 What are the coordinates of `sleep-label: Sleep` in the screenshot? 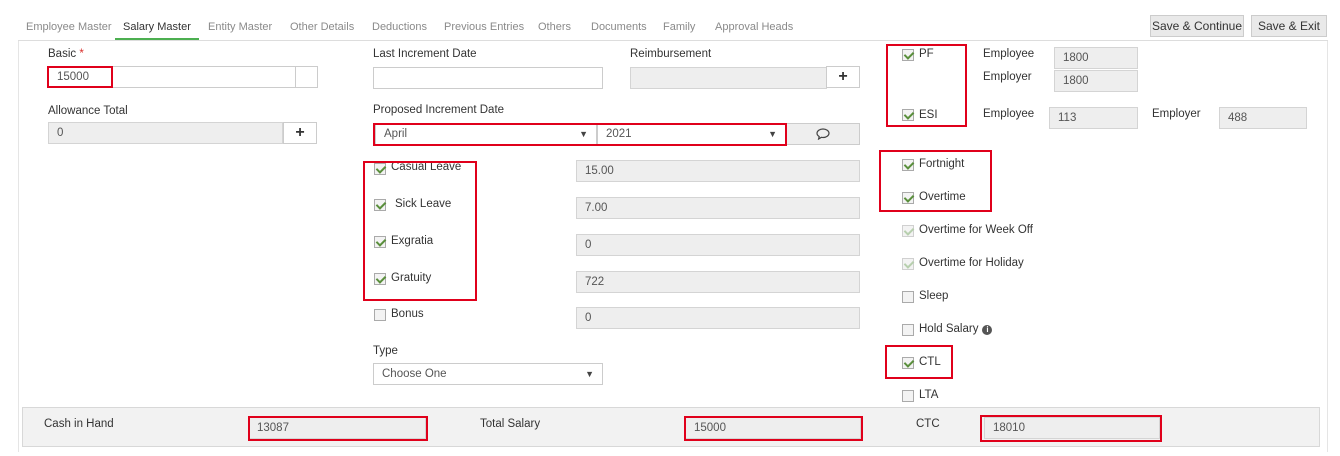 It's located at (934, 296).